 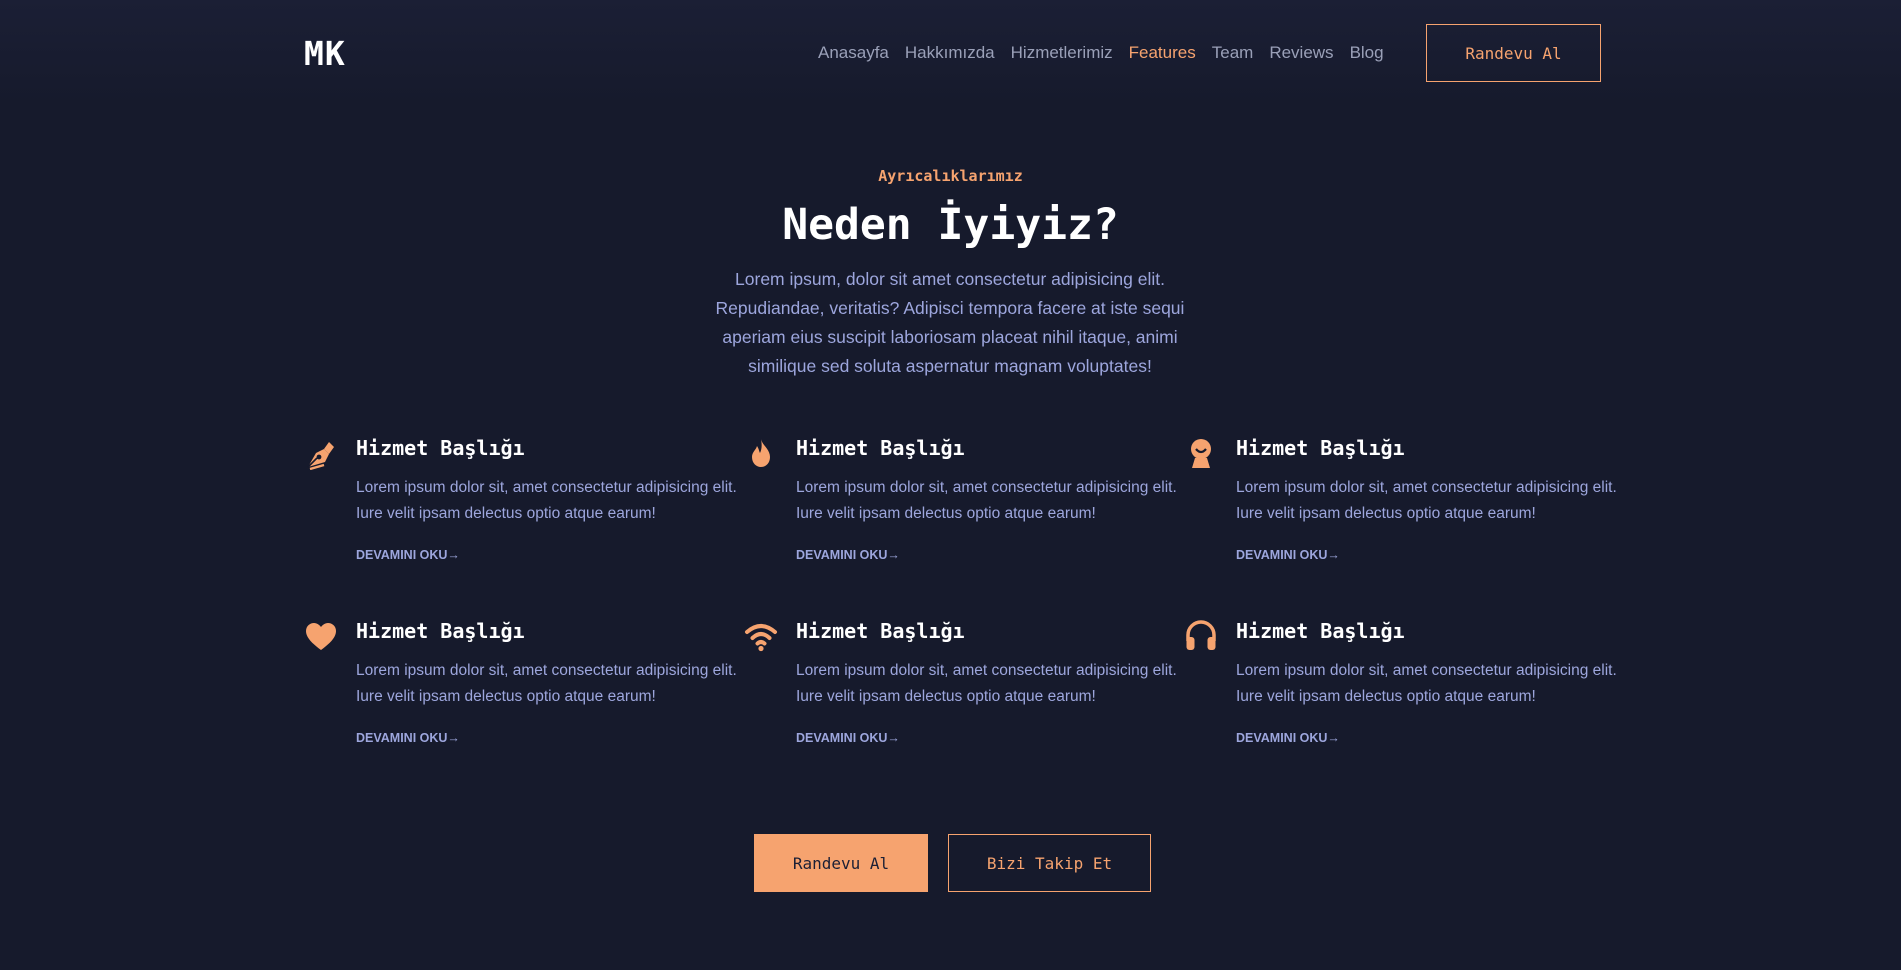 I want to click on follow-us-button: Bizi Takip Et, so click(x=1049, y=863).